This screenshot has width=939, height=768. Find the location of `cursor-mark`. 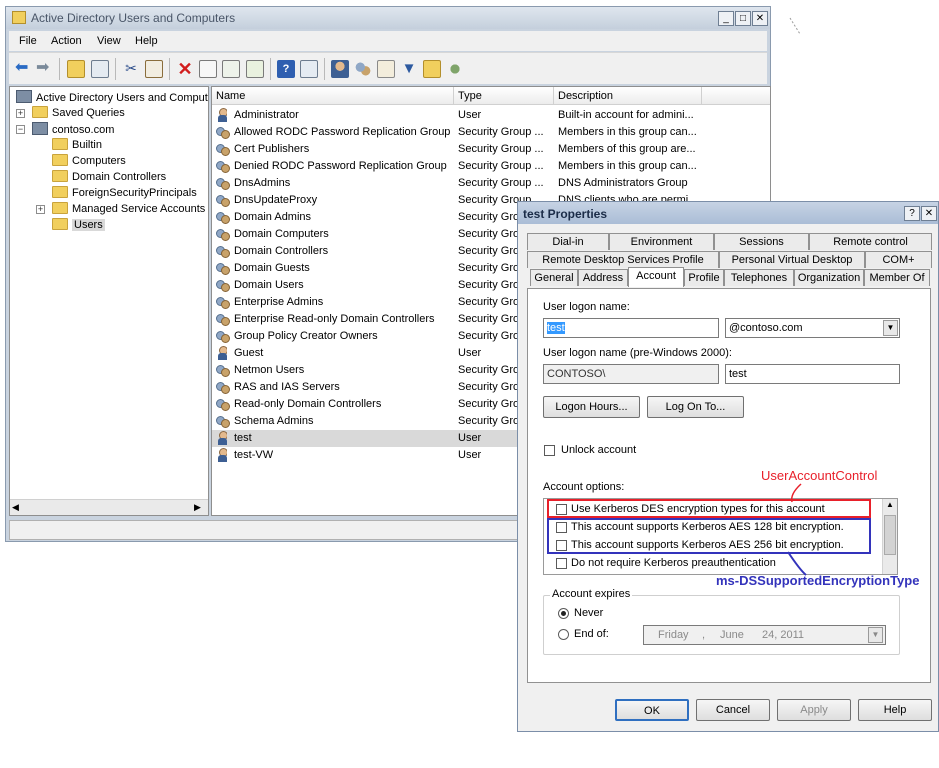

cursor-mark is located at coordinates (795, 26).